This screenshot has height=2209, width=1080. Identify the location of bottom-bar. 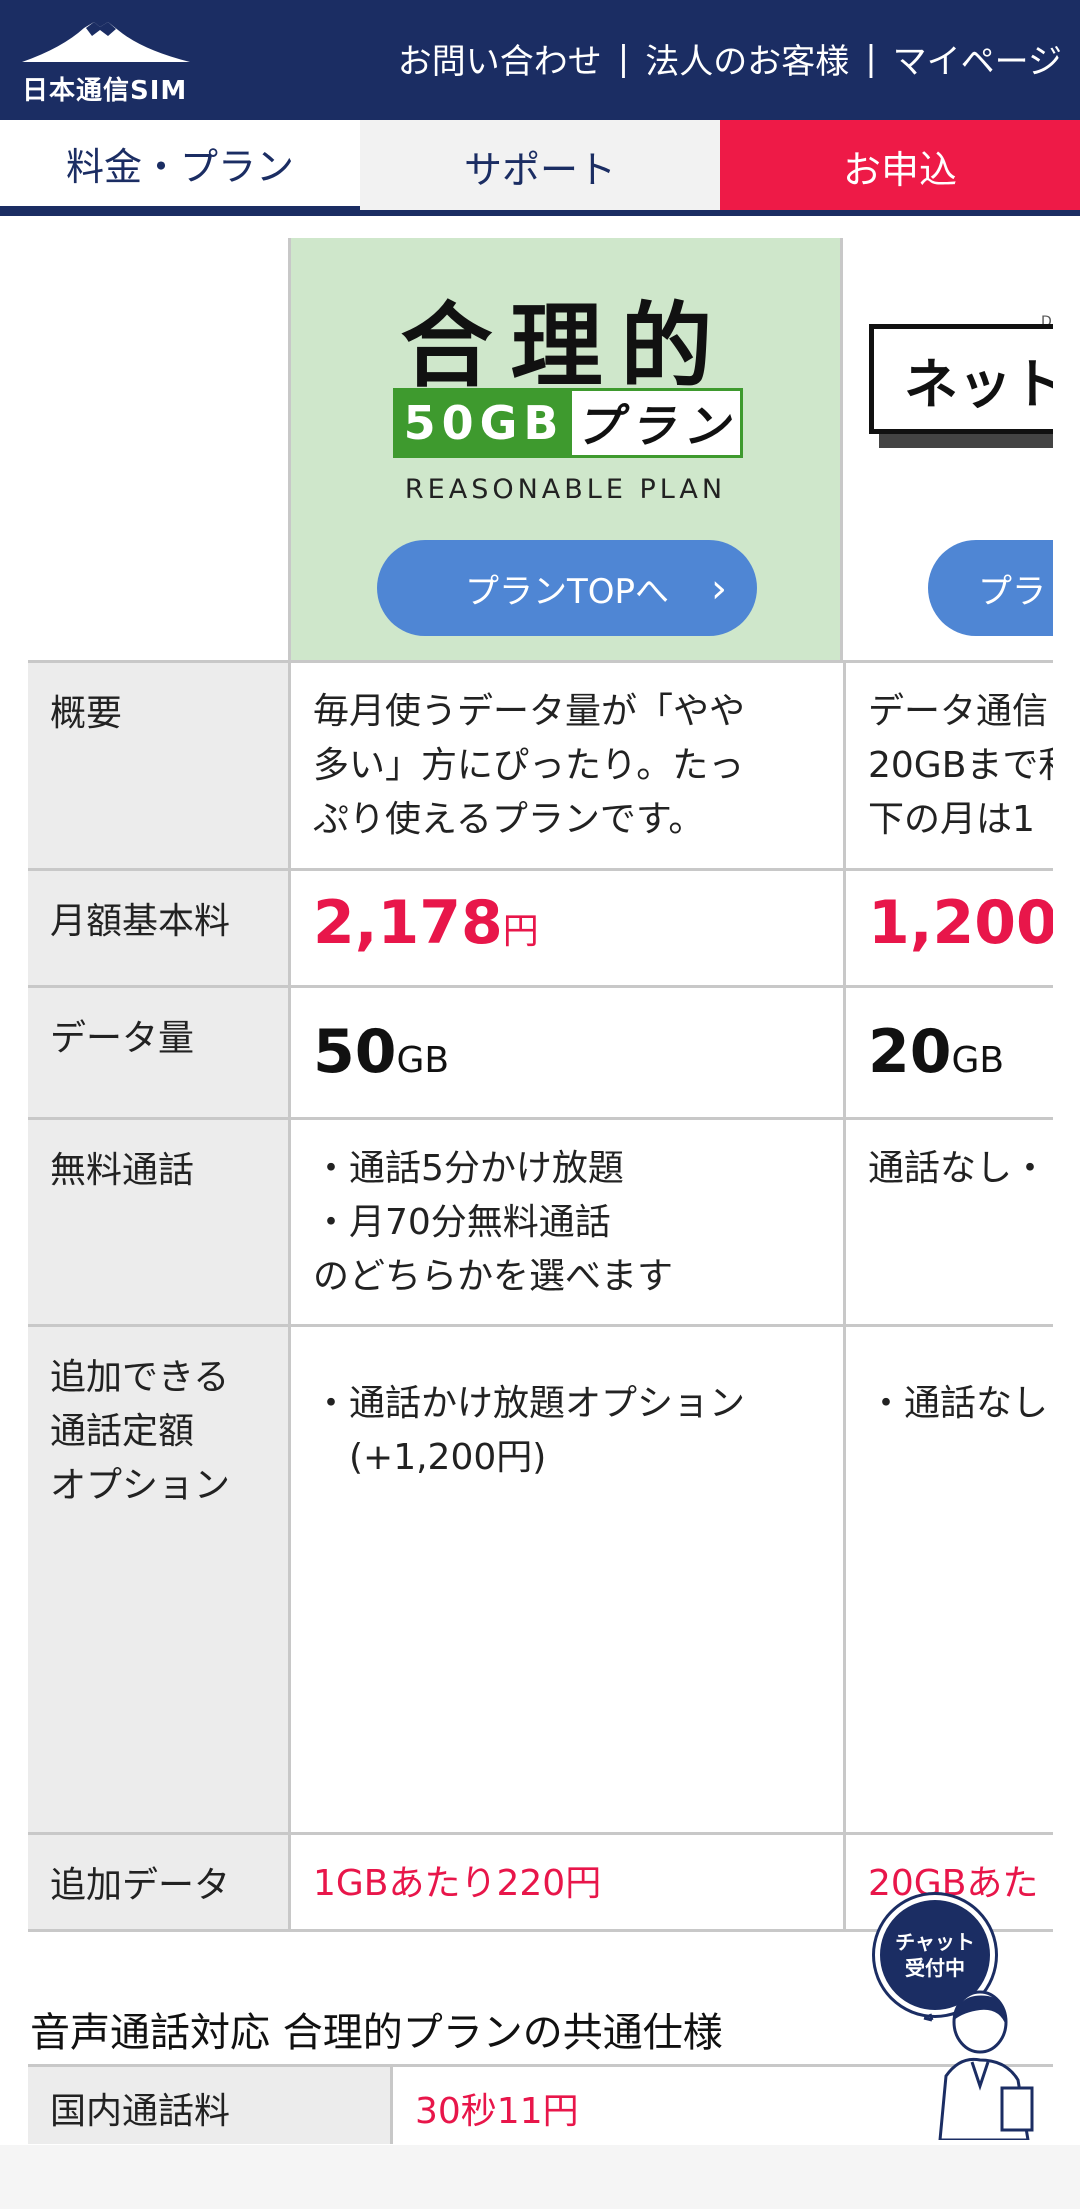
(540, 2177).